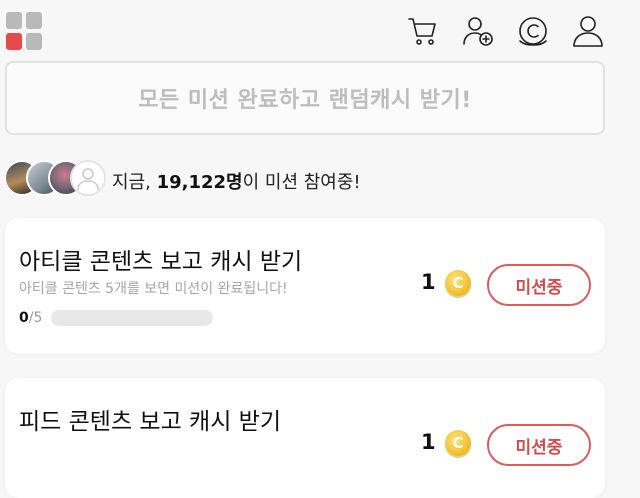 This screenshot has width=640, height=498. I want to click on participants-suffix: 이 미션 참여중!, so click(301, 182).